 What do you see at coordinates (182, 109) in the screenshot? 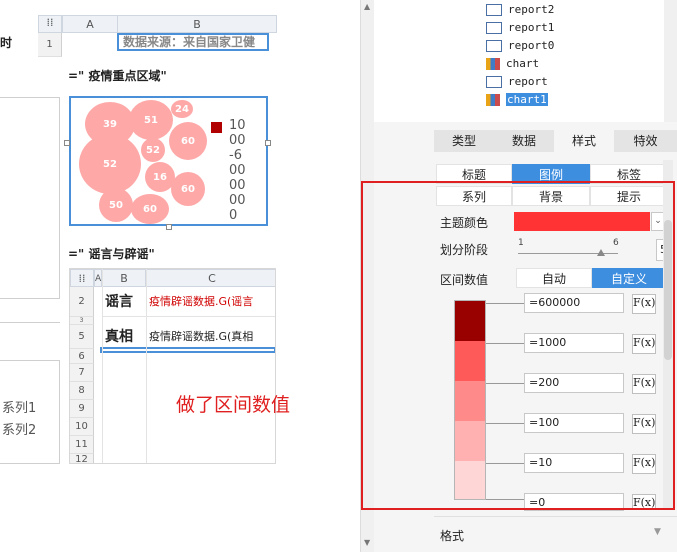
I see `bubble-point: 24` at bounding box center [182, 109].